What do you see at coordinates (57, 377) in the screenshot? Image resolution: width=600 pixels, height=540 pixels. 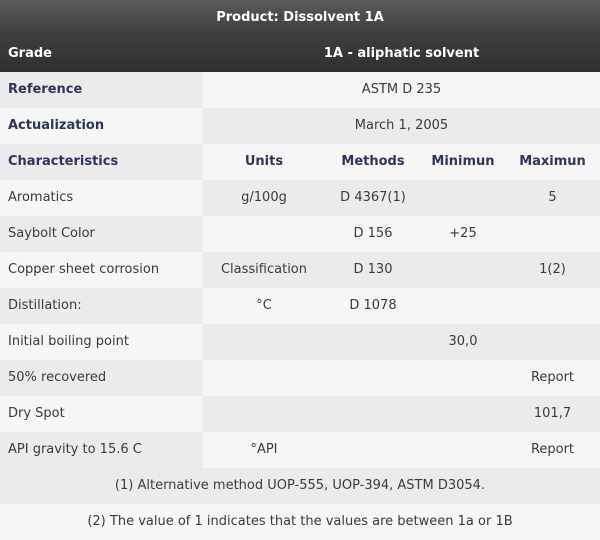 I see `row-name: 50% recovered` at bounding box center [57, 377].